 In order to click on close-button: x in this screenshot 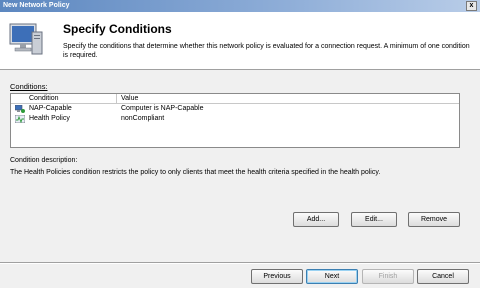, I will do `click(471, 6)`.